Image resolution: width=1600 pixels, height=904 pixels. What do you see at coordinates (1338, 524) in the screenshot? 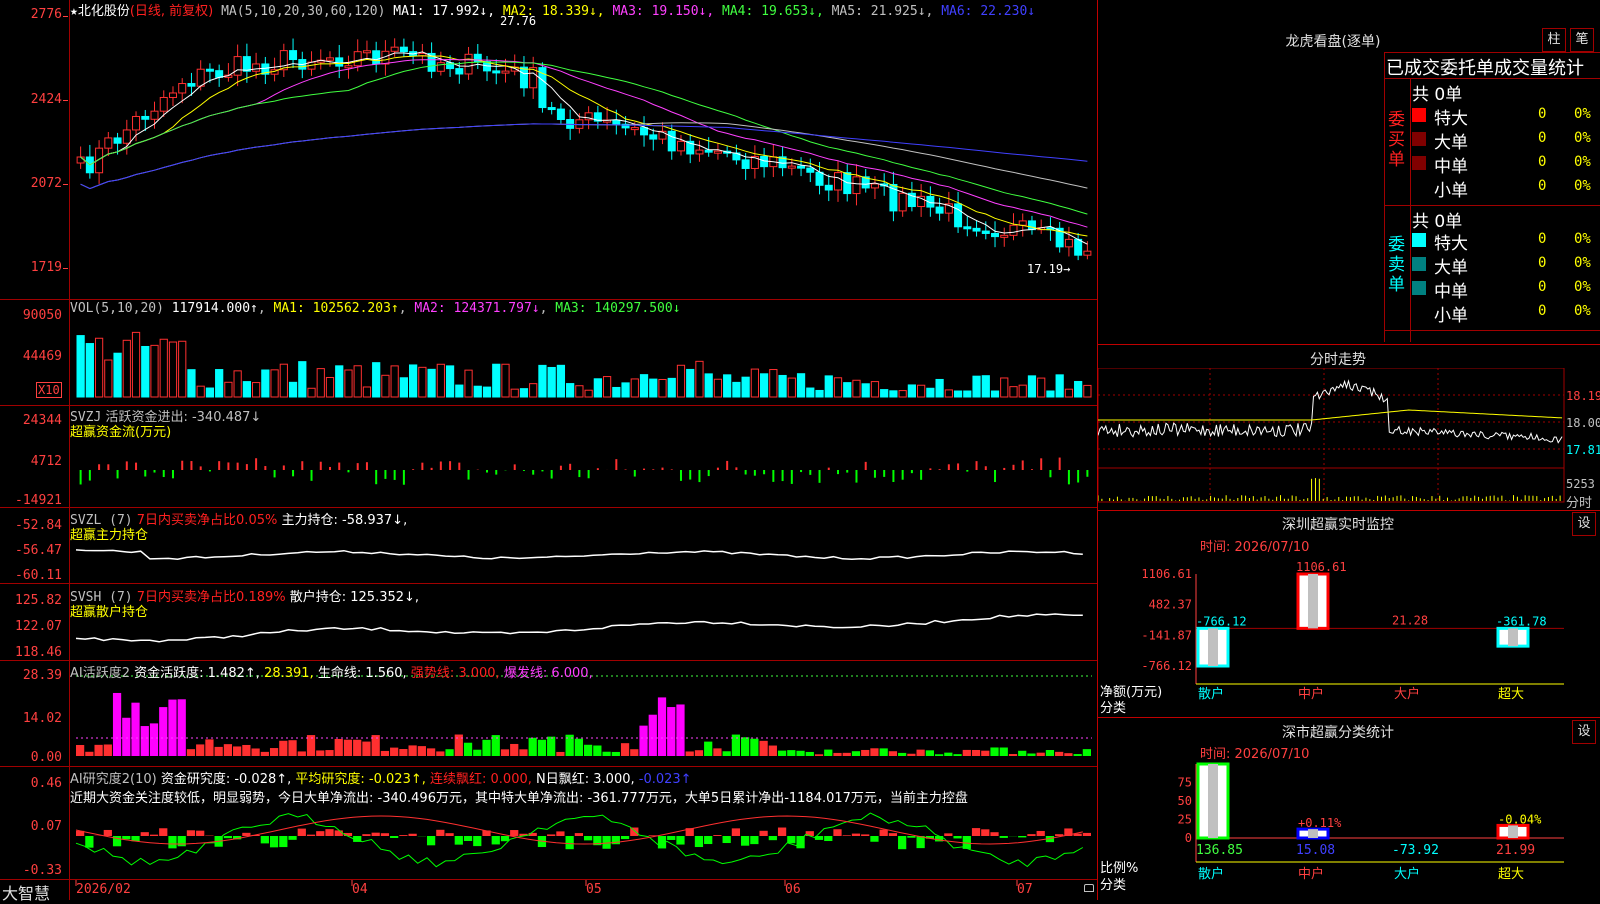
I see `sz-monitor-title: 深圳超赢实时监控` at bounding box center [1338, 524].